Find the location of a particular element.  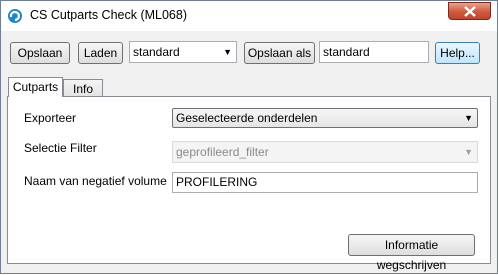

save-as-name-input: standard is located at coordinates (374, 52).